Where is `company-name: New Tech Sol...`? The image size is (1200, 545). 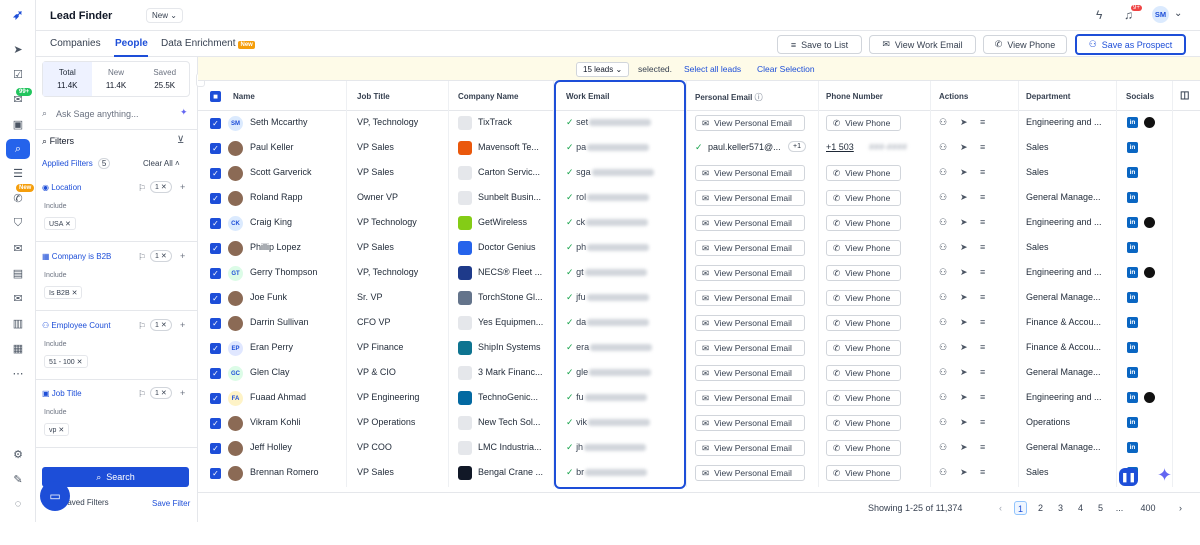
company-name: New Tech Sol... is located at coordinates (520, 422).